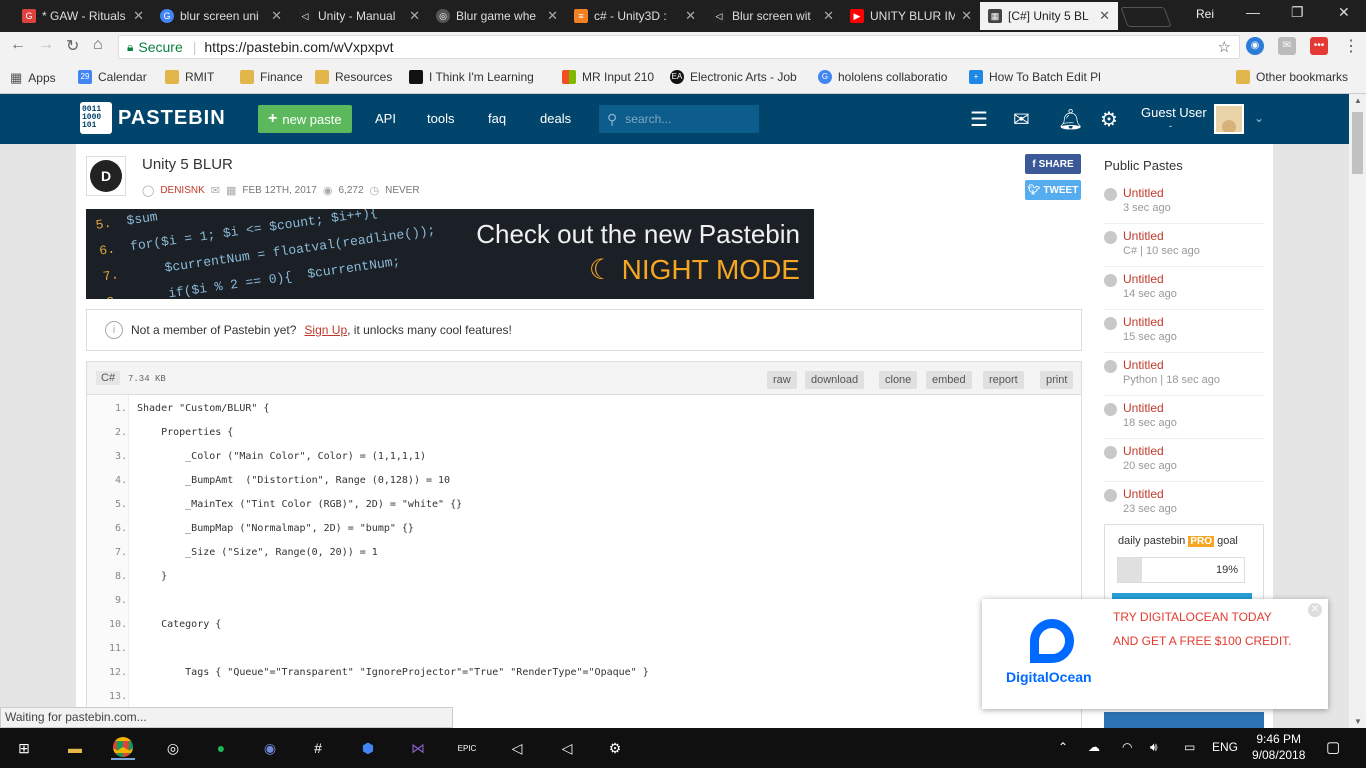 The height and width of the screenshot is (768, 1366). What do you see at coordinates (83, 16) in the screenshot?
I see `tab-gaw: G * GAW - Rituals ✕` at bounding box center [83, 16].